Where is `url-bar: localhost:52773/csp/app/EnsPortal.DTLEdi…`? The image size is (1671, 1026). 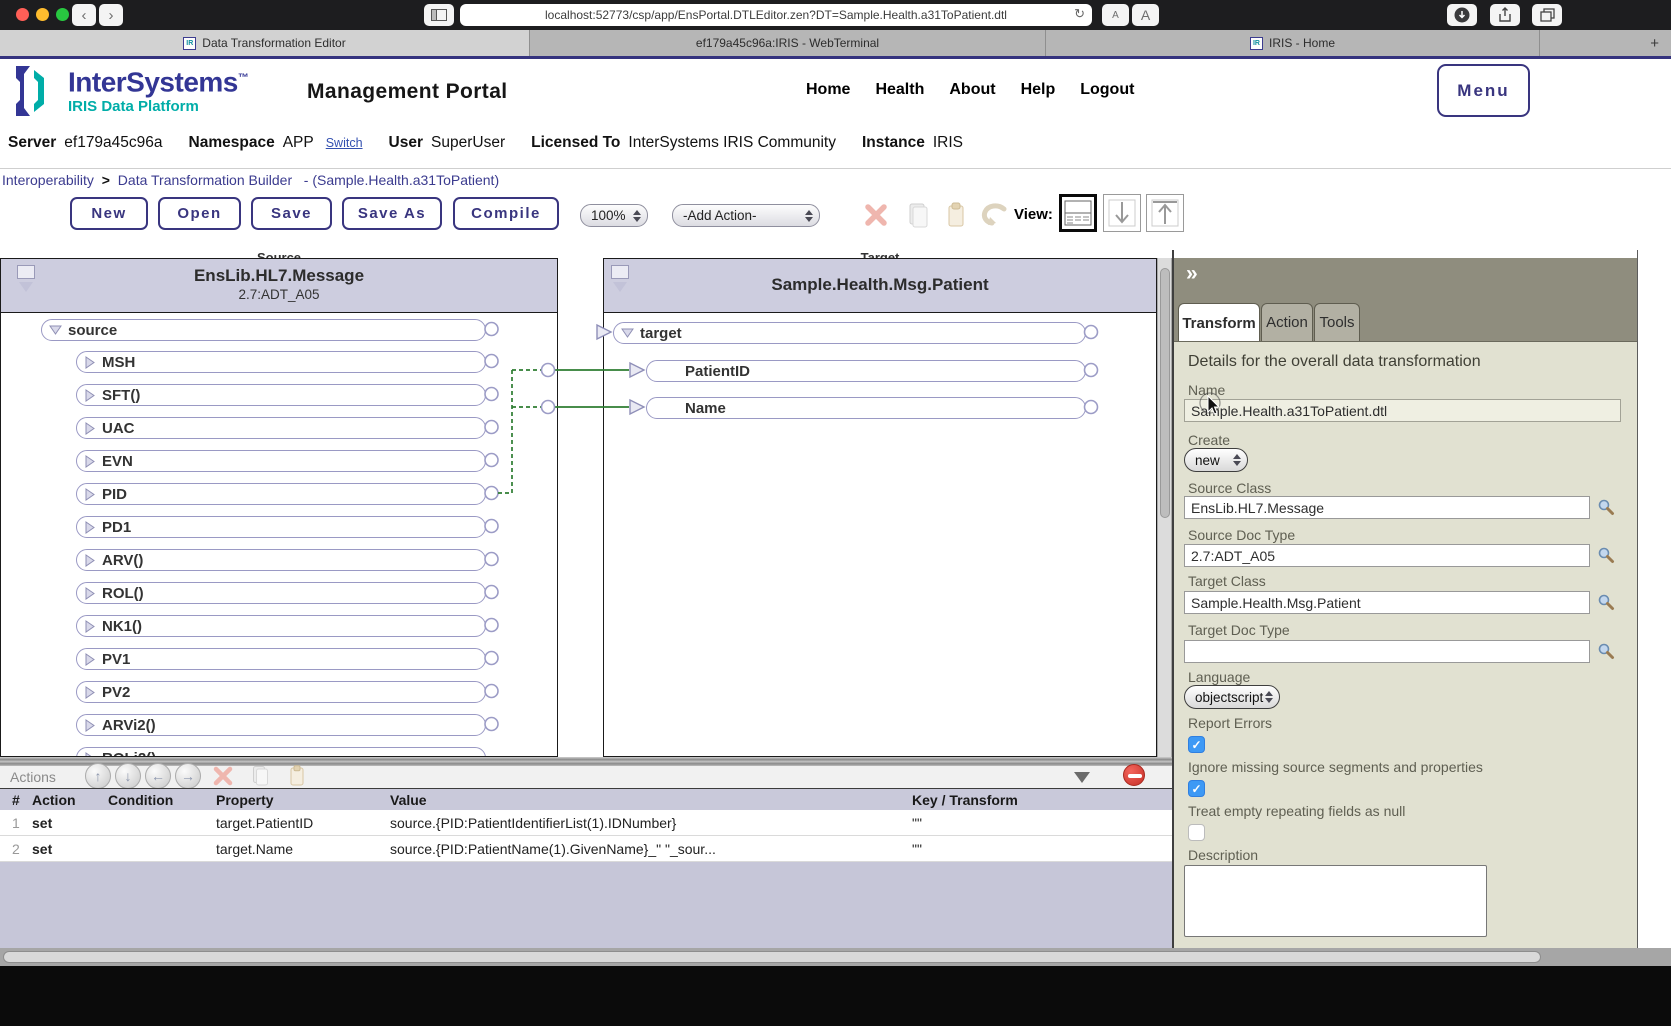 url-bar: localhost:52773/csp/app/EnsPortal.DTLEdi… is located at coordinates (776, 15).